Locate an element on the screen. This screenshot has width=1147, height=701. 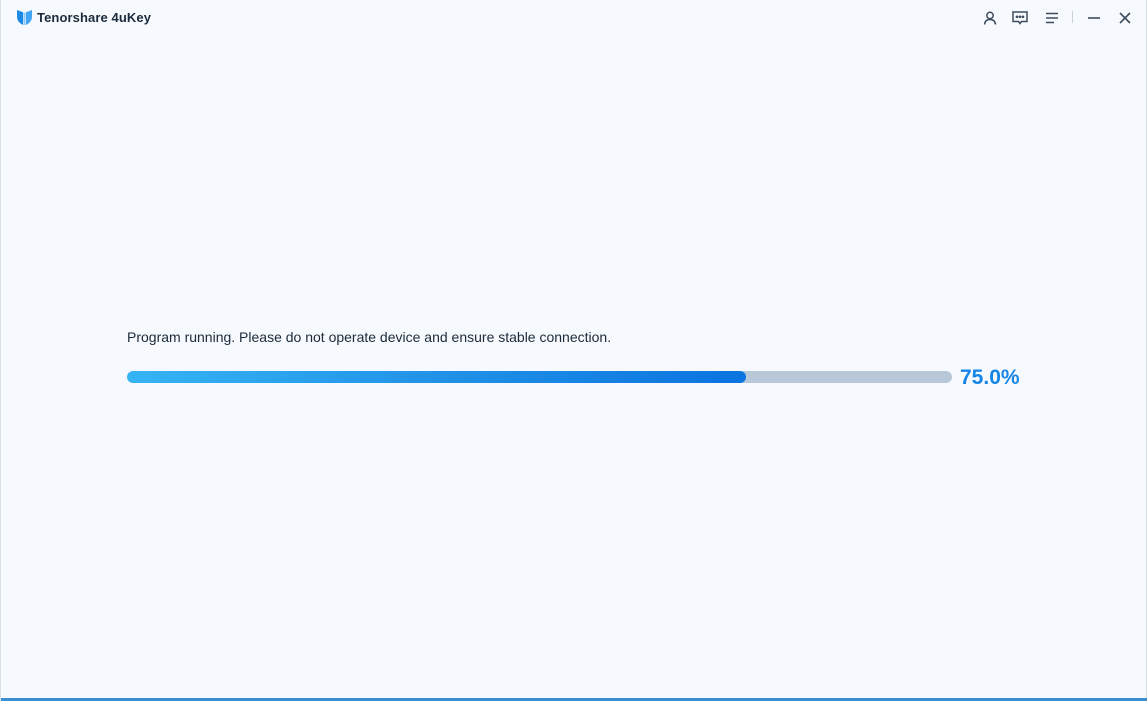
progress-percentage: 75.0% is located at coordinates (990, 377).